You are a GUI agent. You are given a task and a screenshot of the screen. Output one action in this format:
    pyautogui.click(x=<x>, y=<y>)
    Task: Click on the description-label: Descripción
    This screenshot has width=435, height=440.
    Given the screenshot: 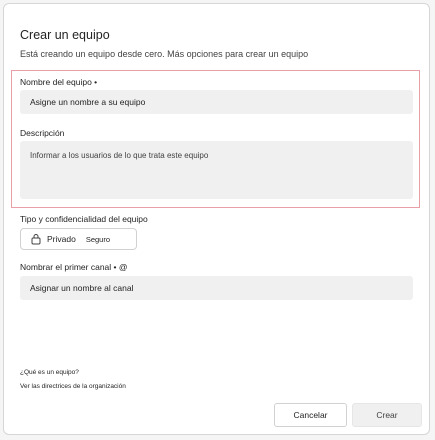 What is the action you would take?
    pyautogui.click(x=42, y=133)
    